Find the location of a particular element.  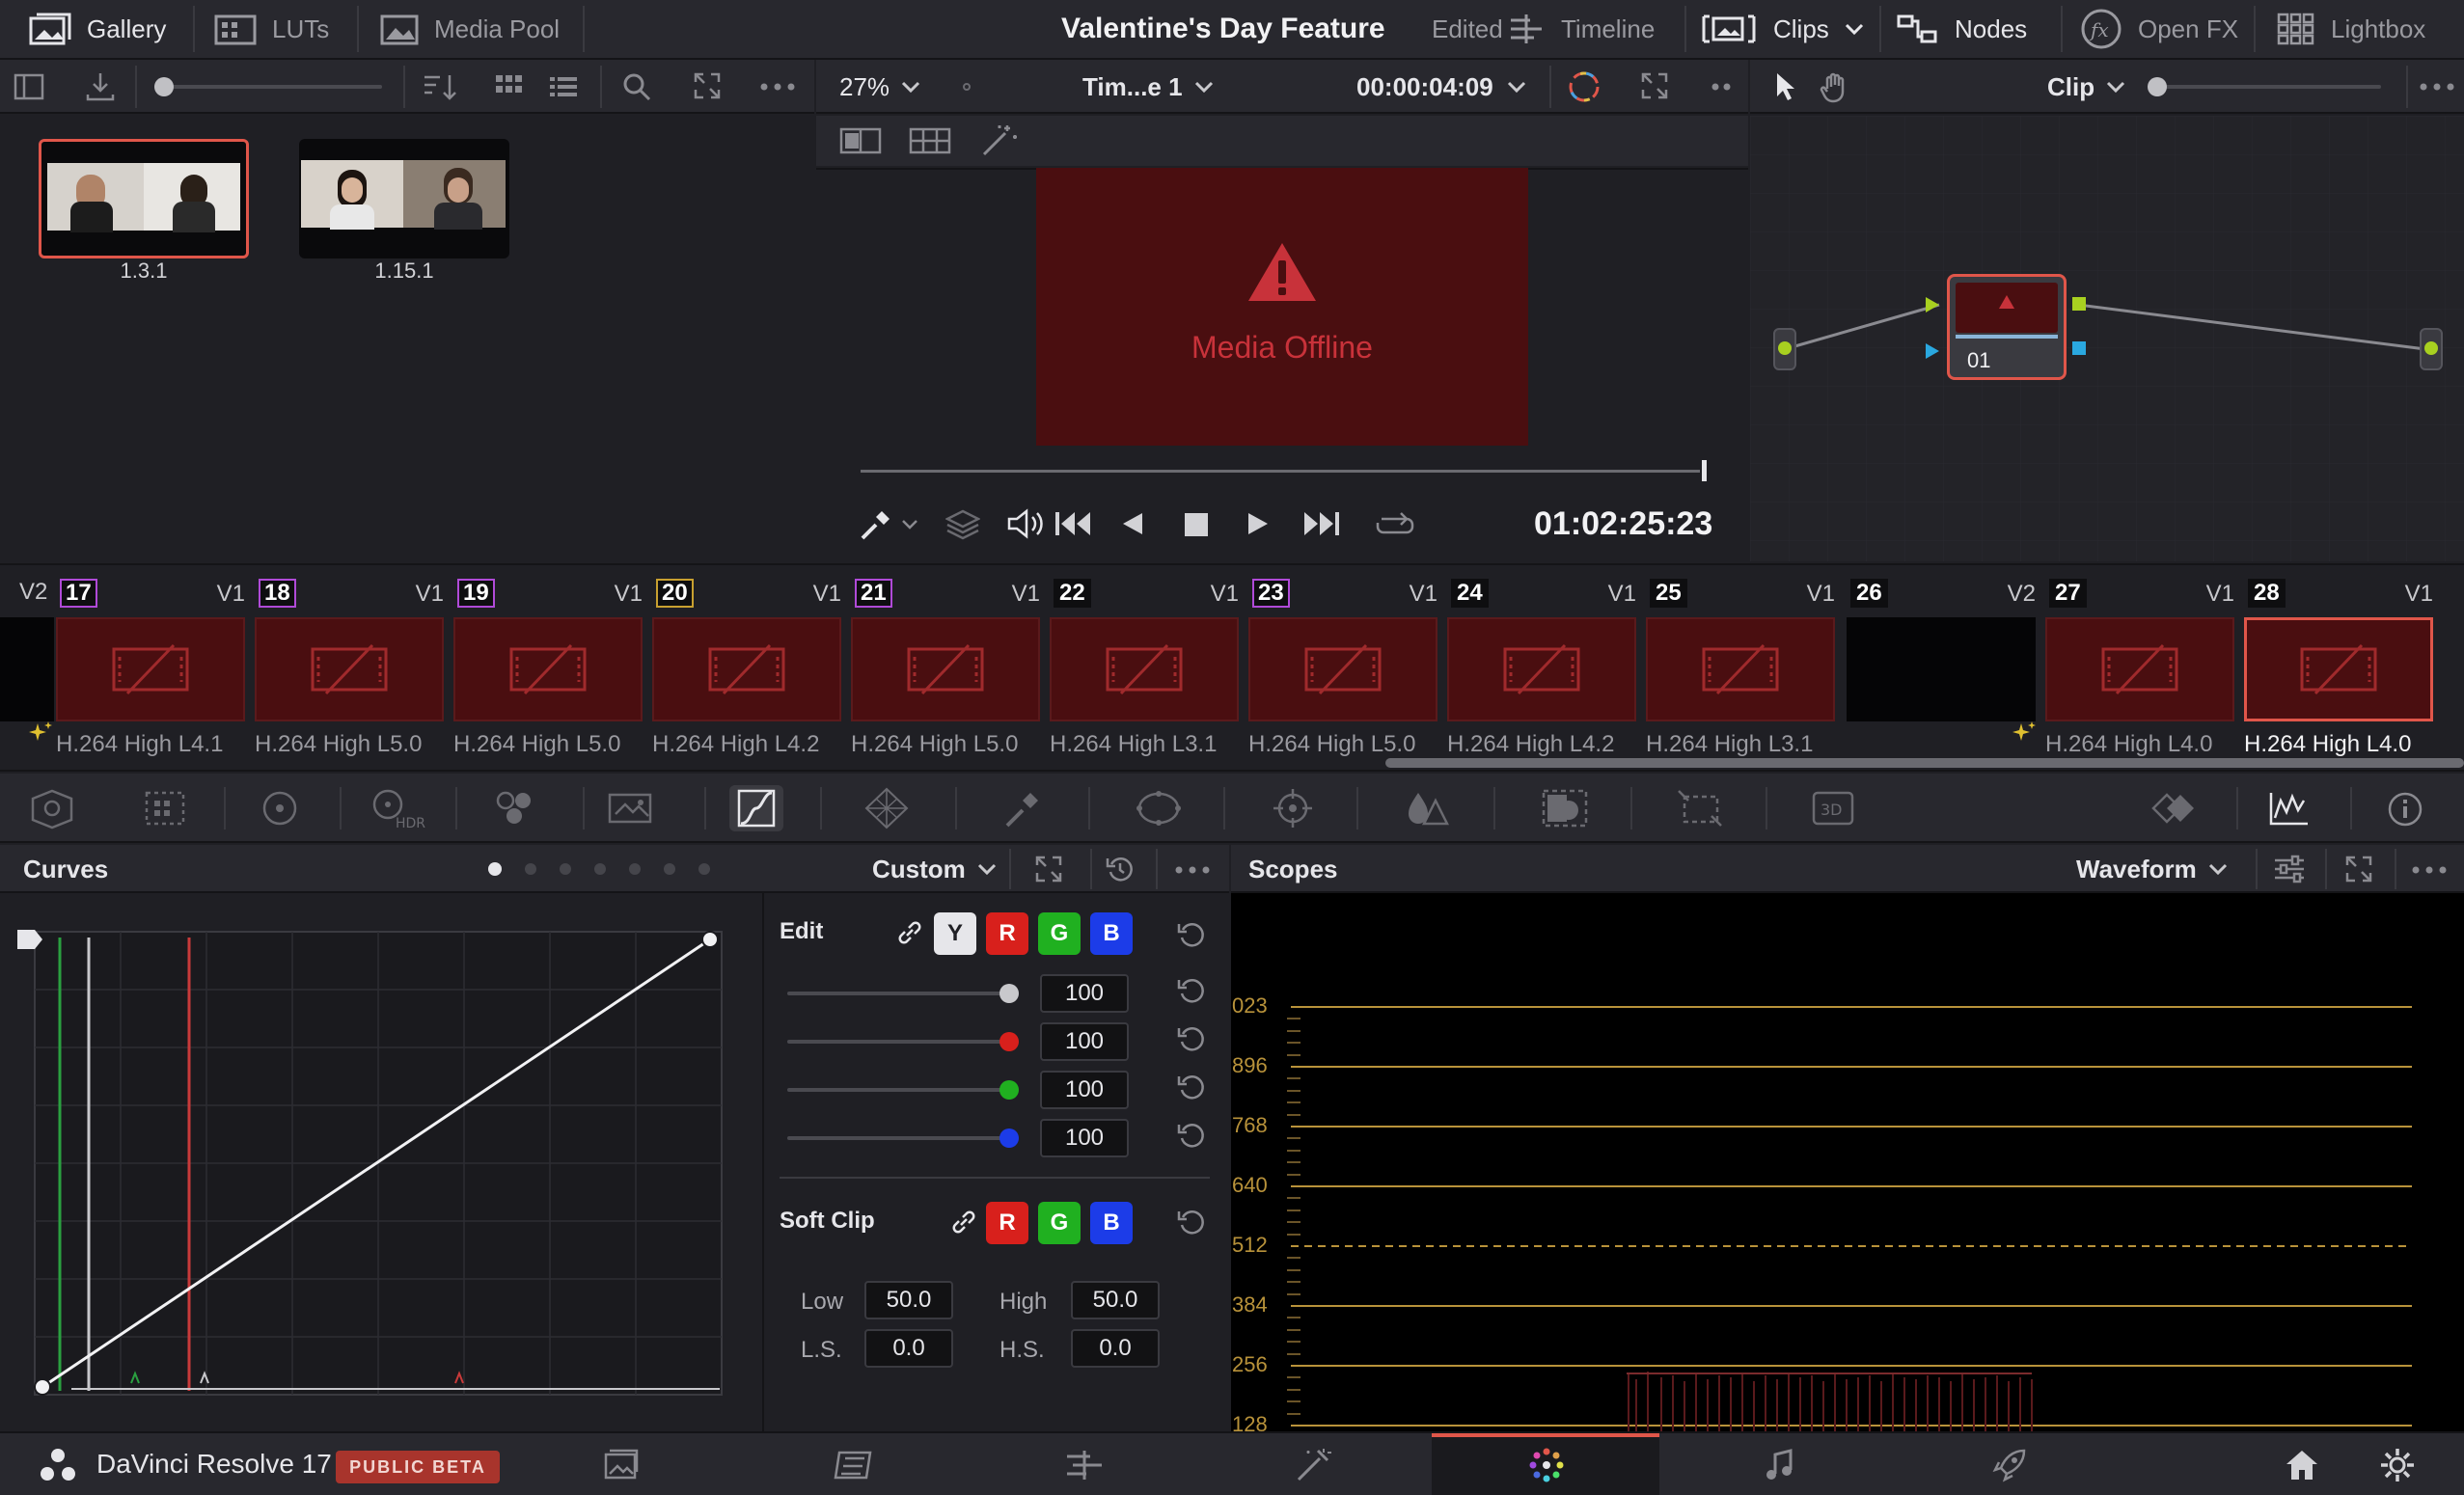

red-intensity-slider is located at coordinates (1009, 1041).